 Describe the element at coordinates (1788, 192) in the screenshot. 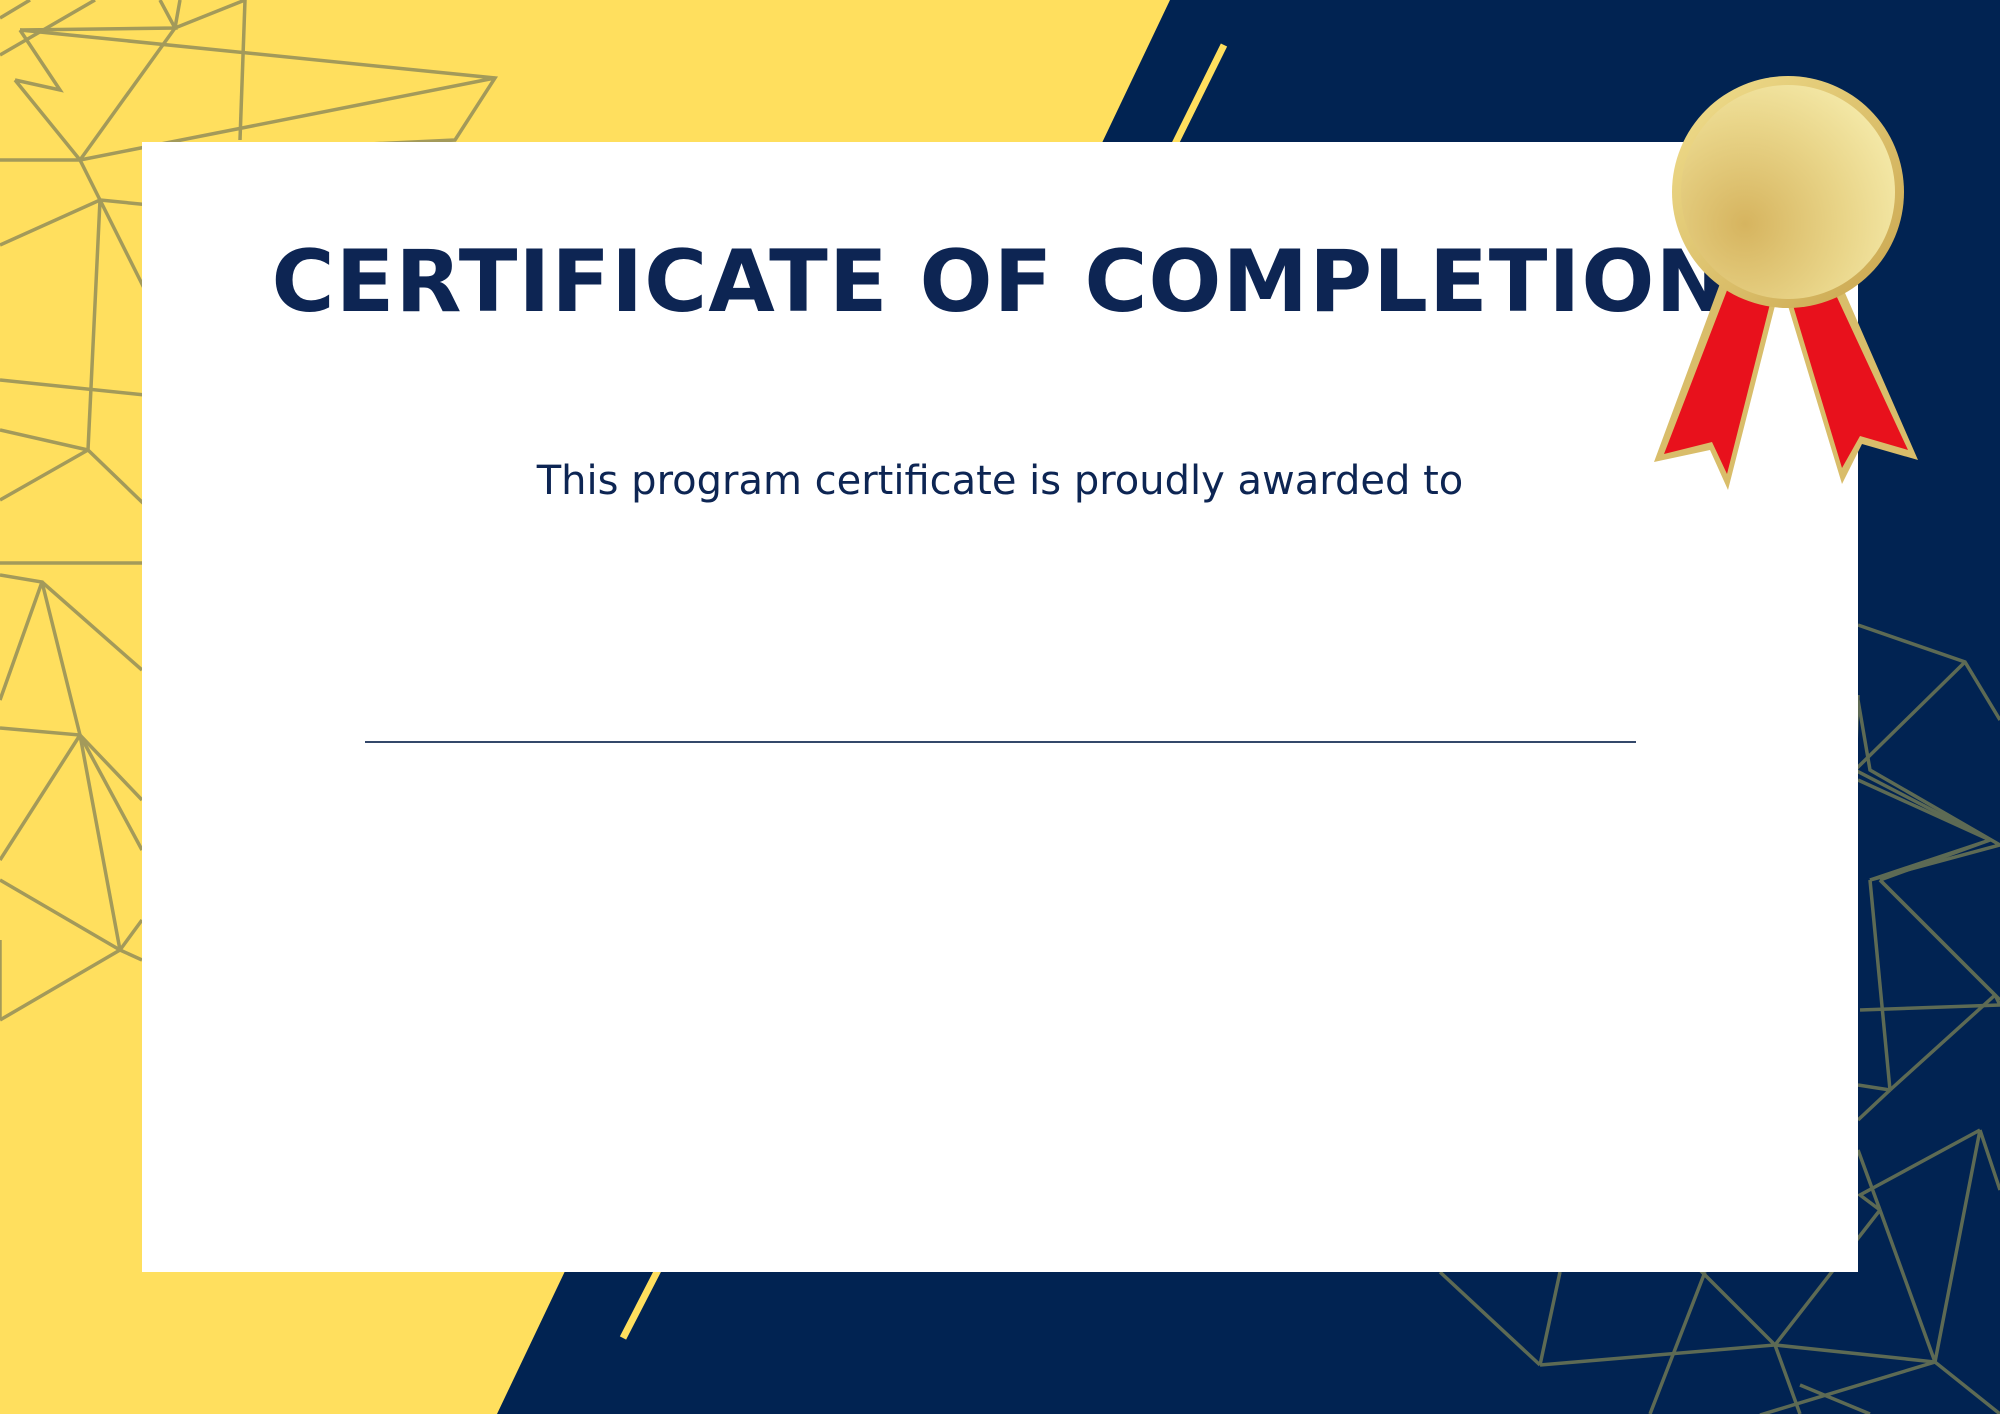

I see `medal-face` at that location.